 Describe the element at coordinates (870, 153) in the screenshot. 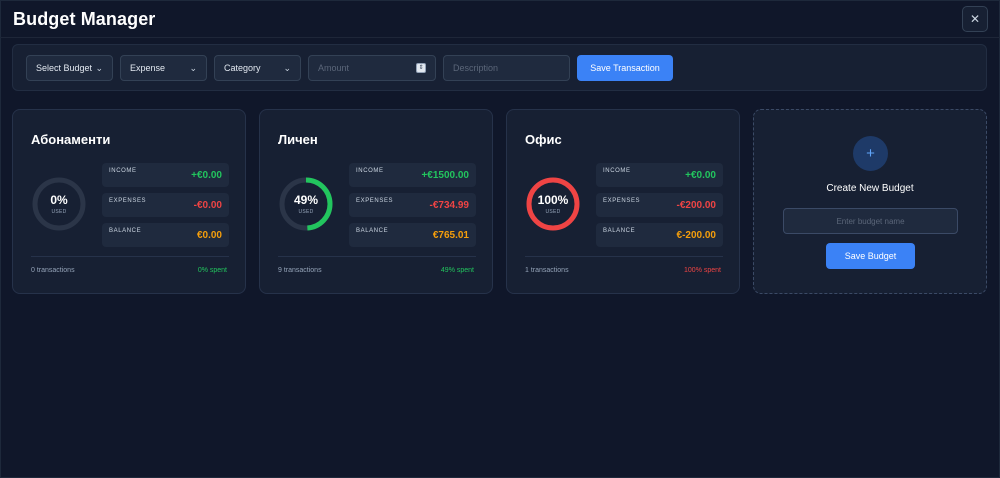

I see `plus-icon: +` at that location.